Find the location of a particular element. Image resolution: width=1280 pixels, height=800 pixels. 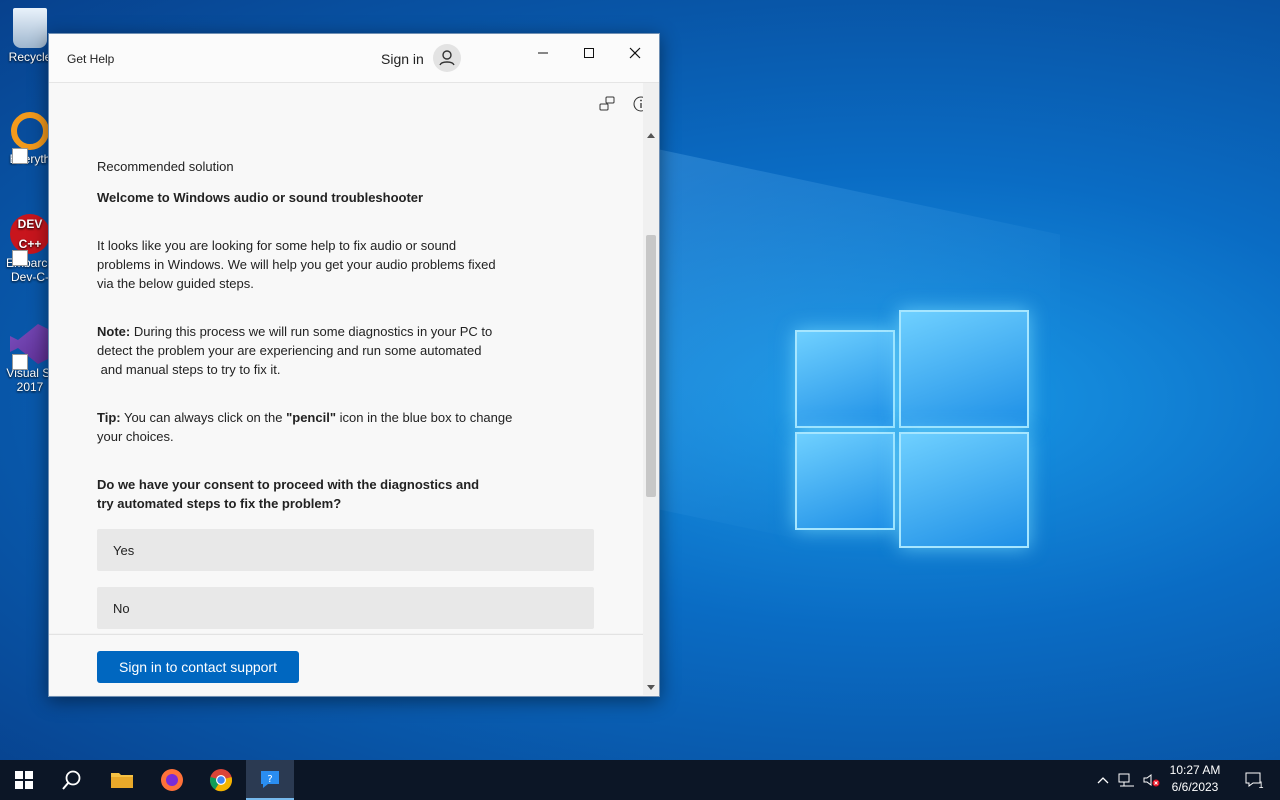

chevron-up-icon is located at coordinates (1103, 780).